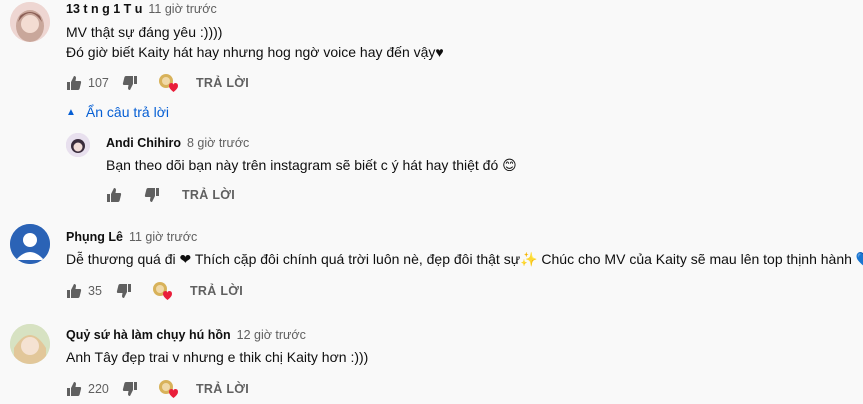  I want to click on author-name: Andi Chihiro, so click(143, 143).